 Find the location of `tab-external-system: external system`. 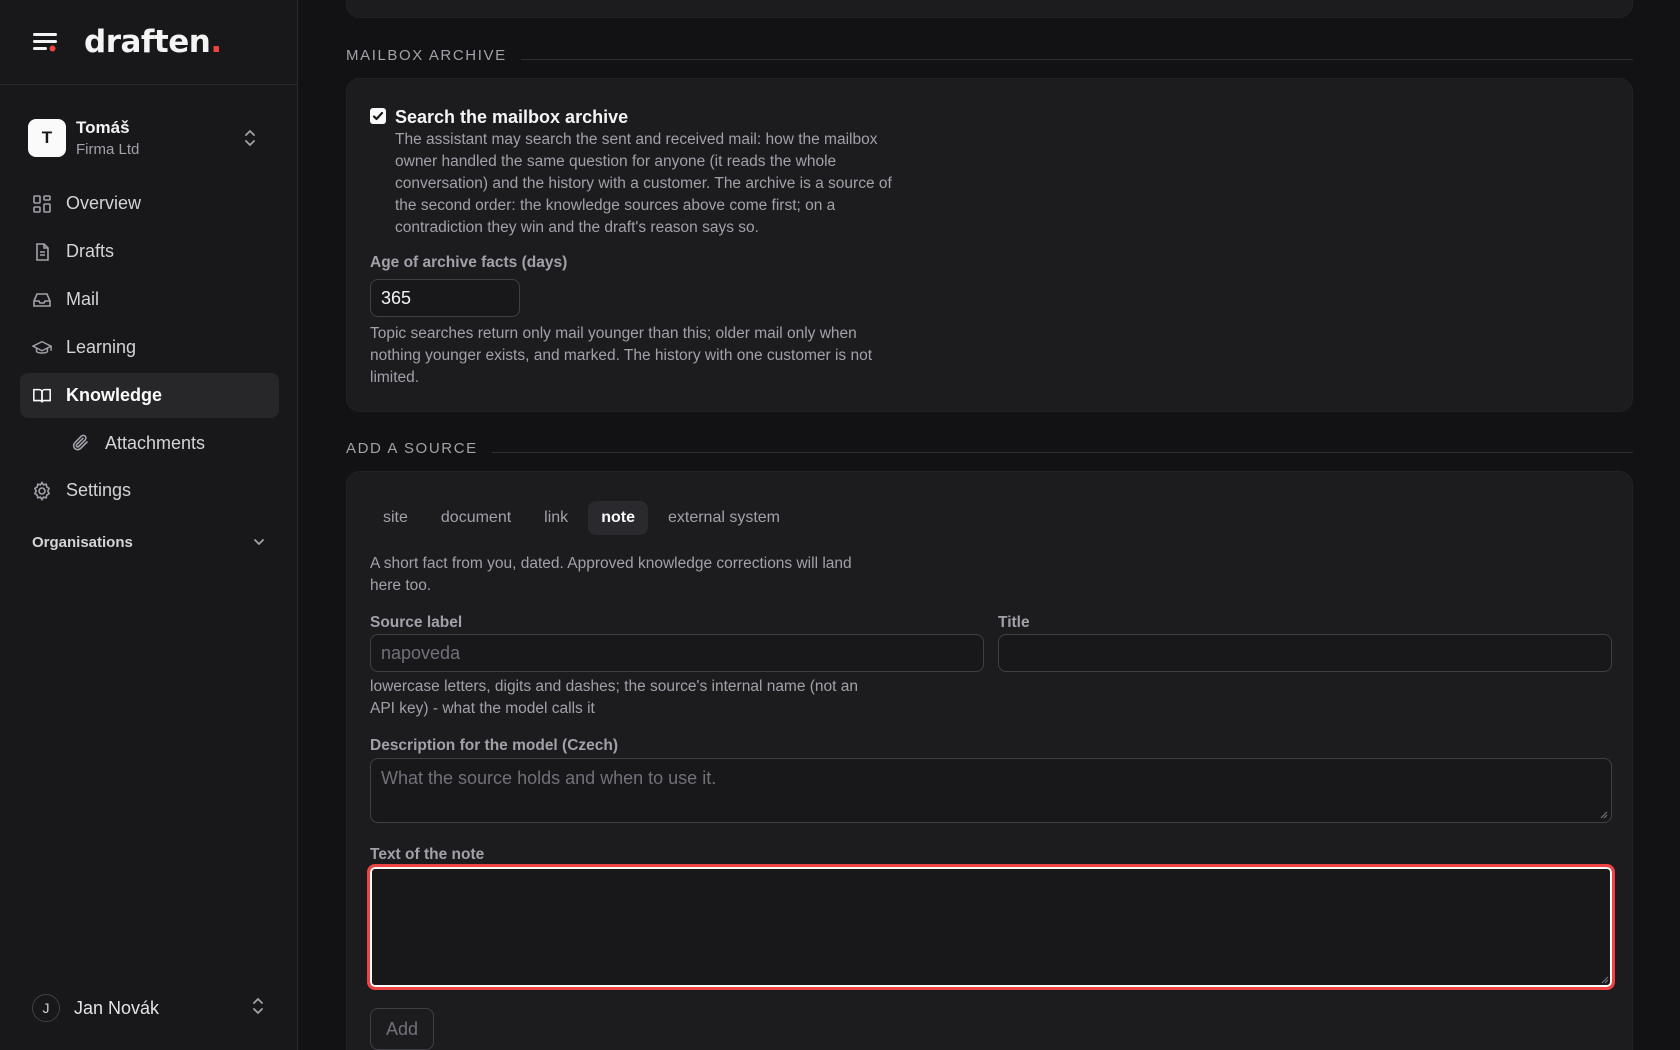

tab-external-system: external system is located at coordinates (724, 518).